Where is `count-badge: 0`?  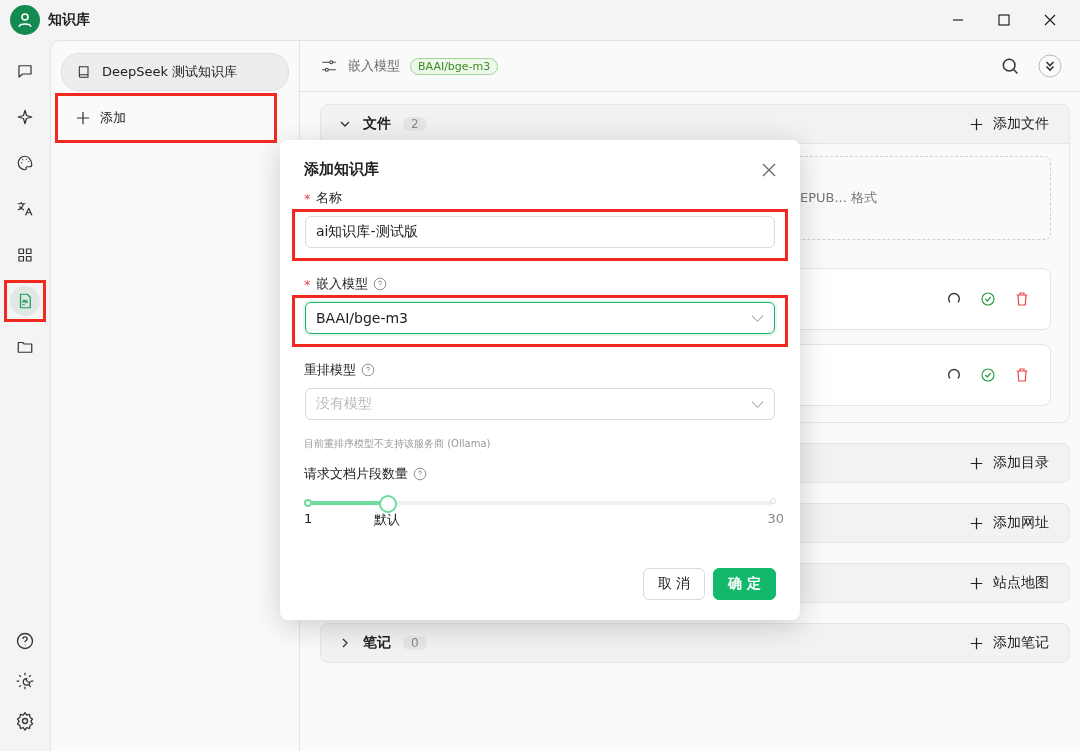 count-badge: 0 is located at coordinates (415, 643).